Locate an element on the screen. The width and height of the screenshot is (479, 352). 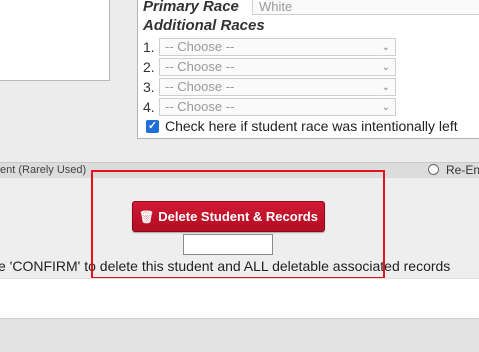
race-row-number: 1. is located at coordinates (149, 47).